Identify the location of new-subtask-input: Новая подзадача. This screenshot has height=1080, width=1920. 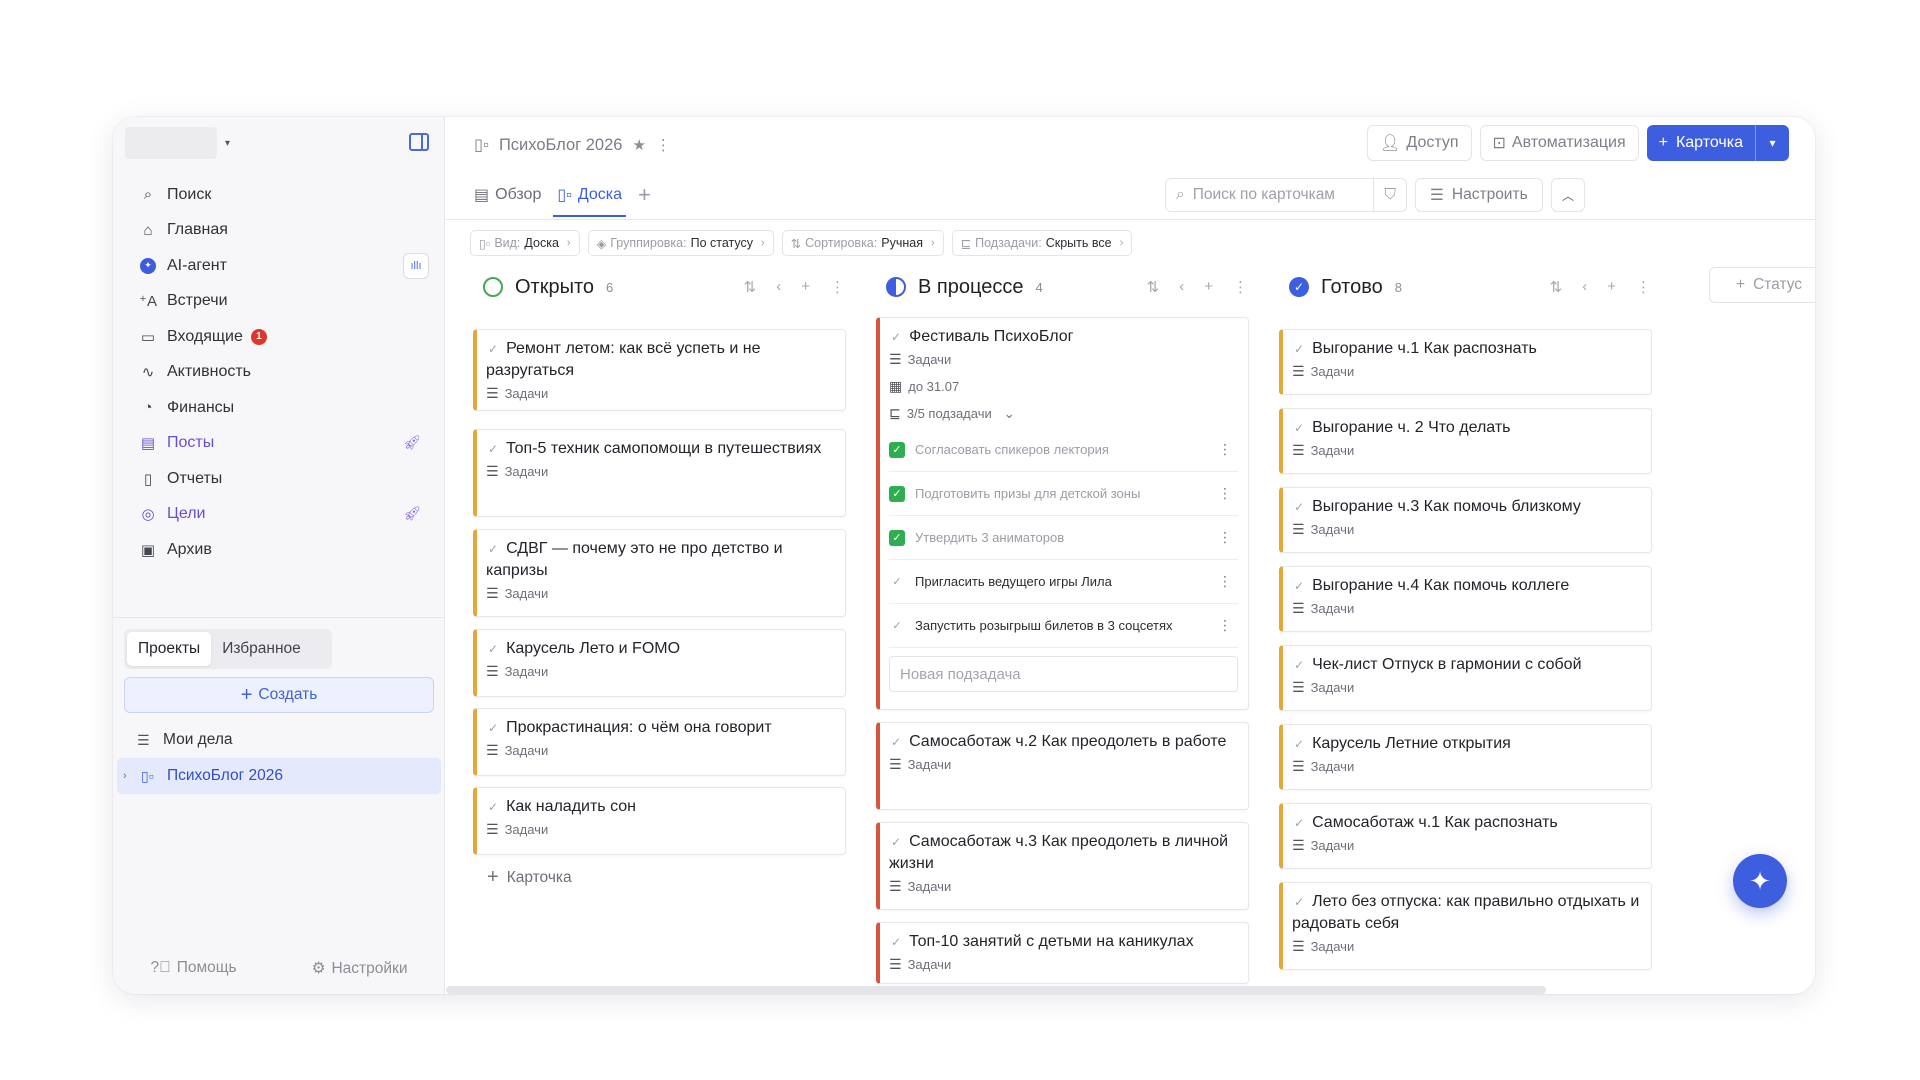
(1063, 674).